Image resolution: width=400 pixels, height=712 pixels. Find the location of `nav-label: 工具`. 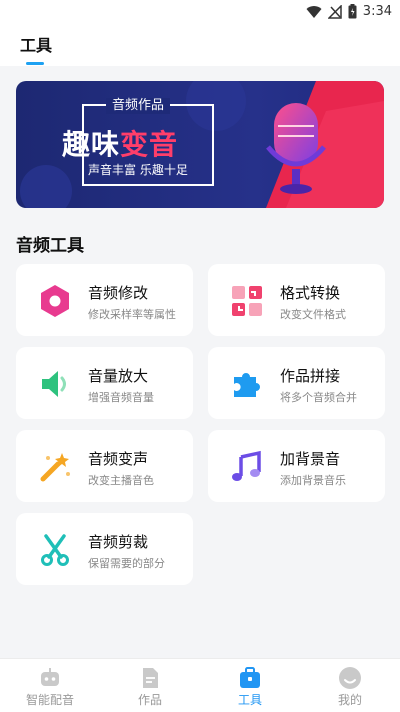

nav-label: 工具 is located at coordinates (249, 700).